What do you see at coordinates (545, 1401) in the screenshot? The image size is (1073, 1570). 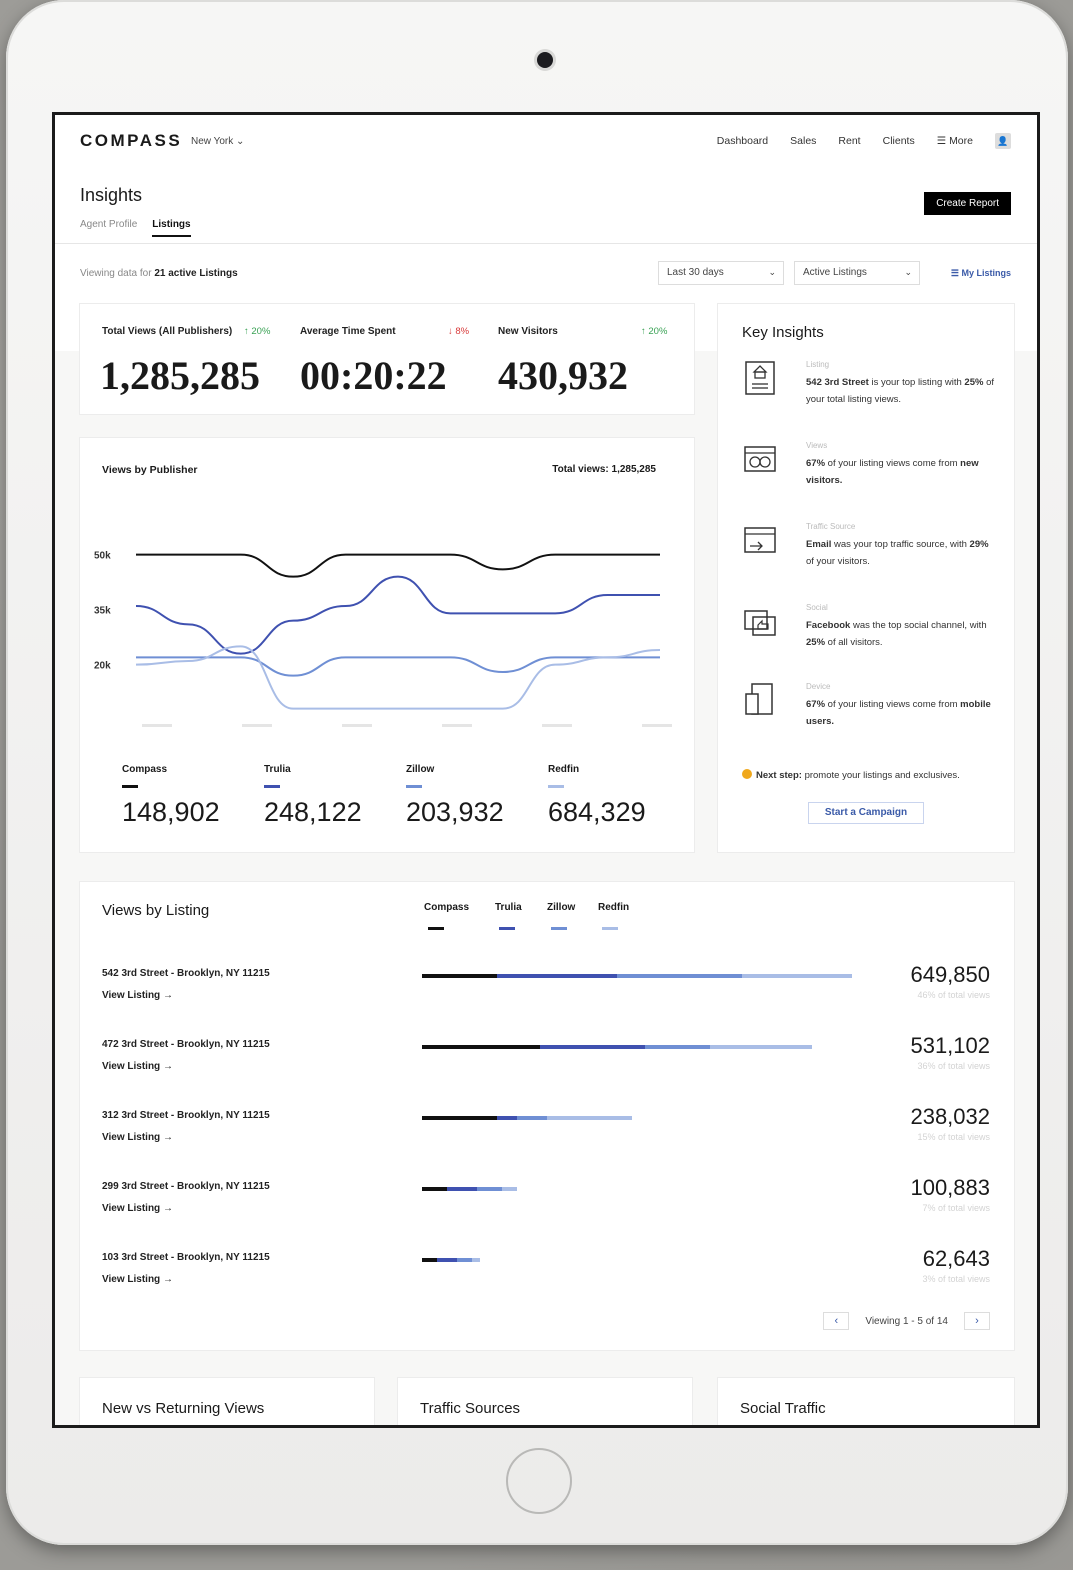 I see `traffic-sources-card: Traffic Sources` at bounding box center [545, 1401].